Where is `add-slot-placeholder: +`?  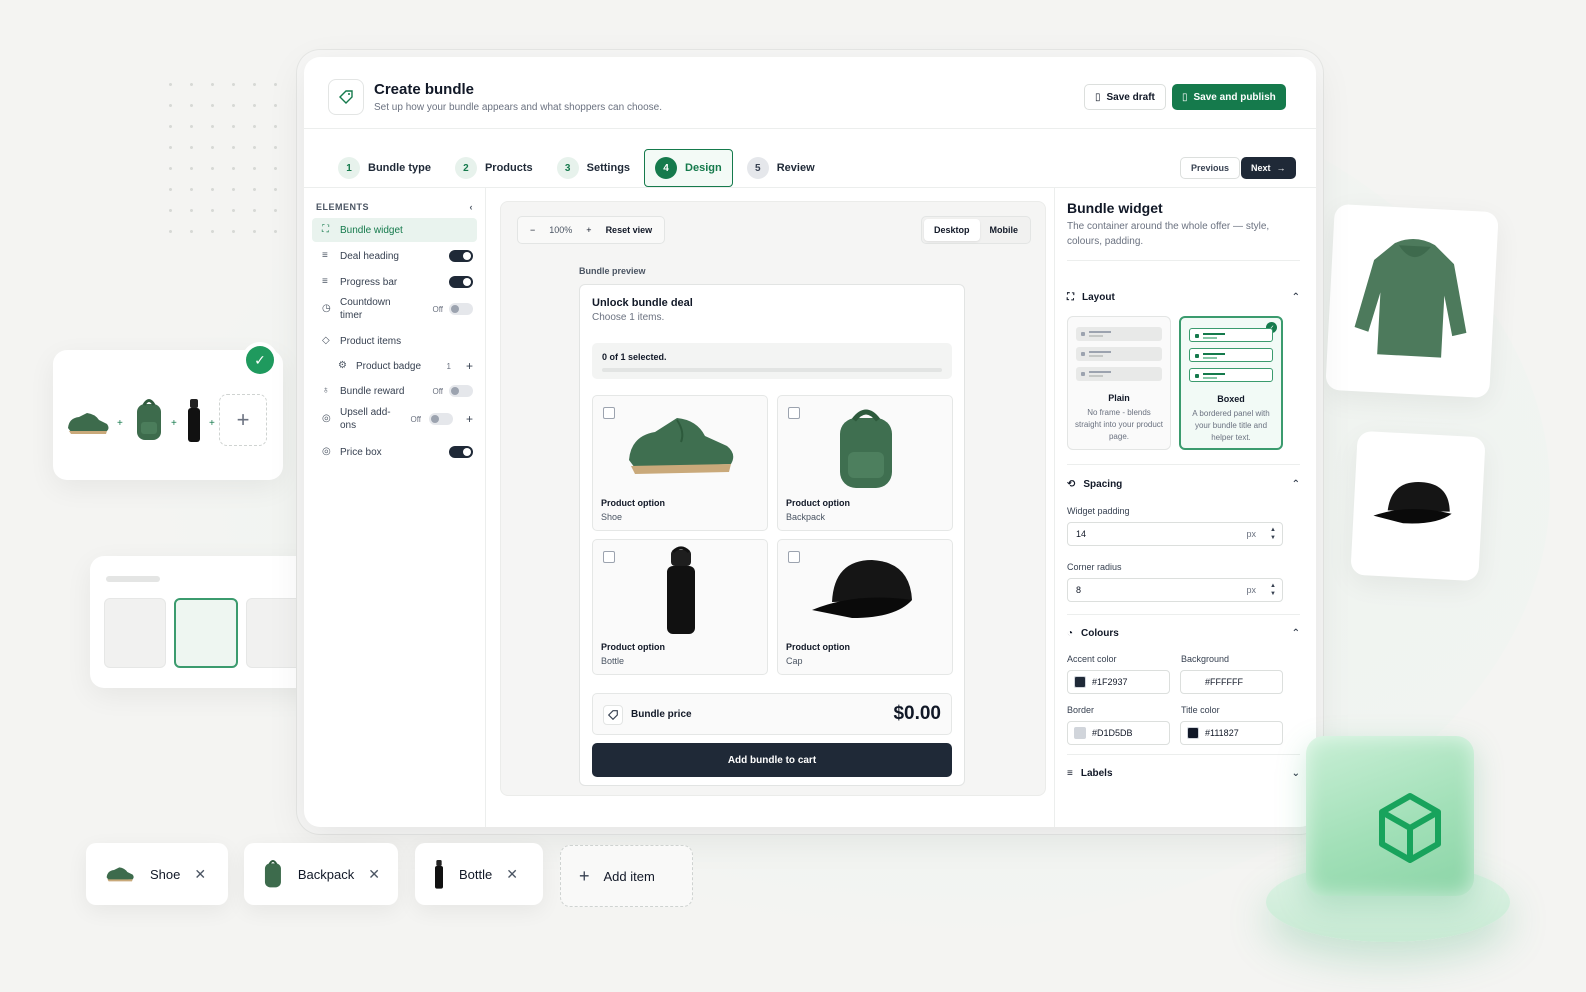 add-slot-placeholder: + is located at coordinates (243, 420).